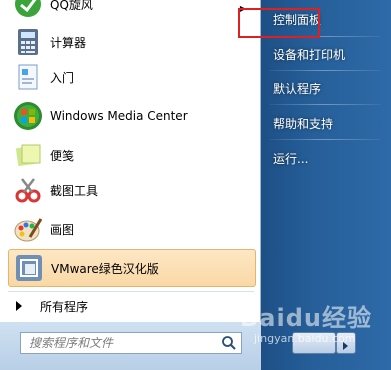 This screenshot has height=370, width=391. Describe the element at coordinates (119, 116) in the screenshot. I see `program-label: Windows Media Center` at that location.